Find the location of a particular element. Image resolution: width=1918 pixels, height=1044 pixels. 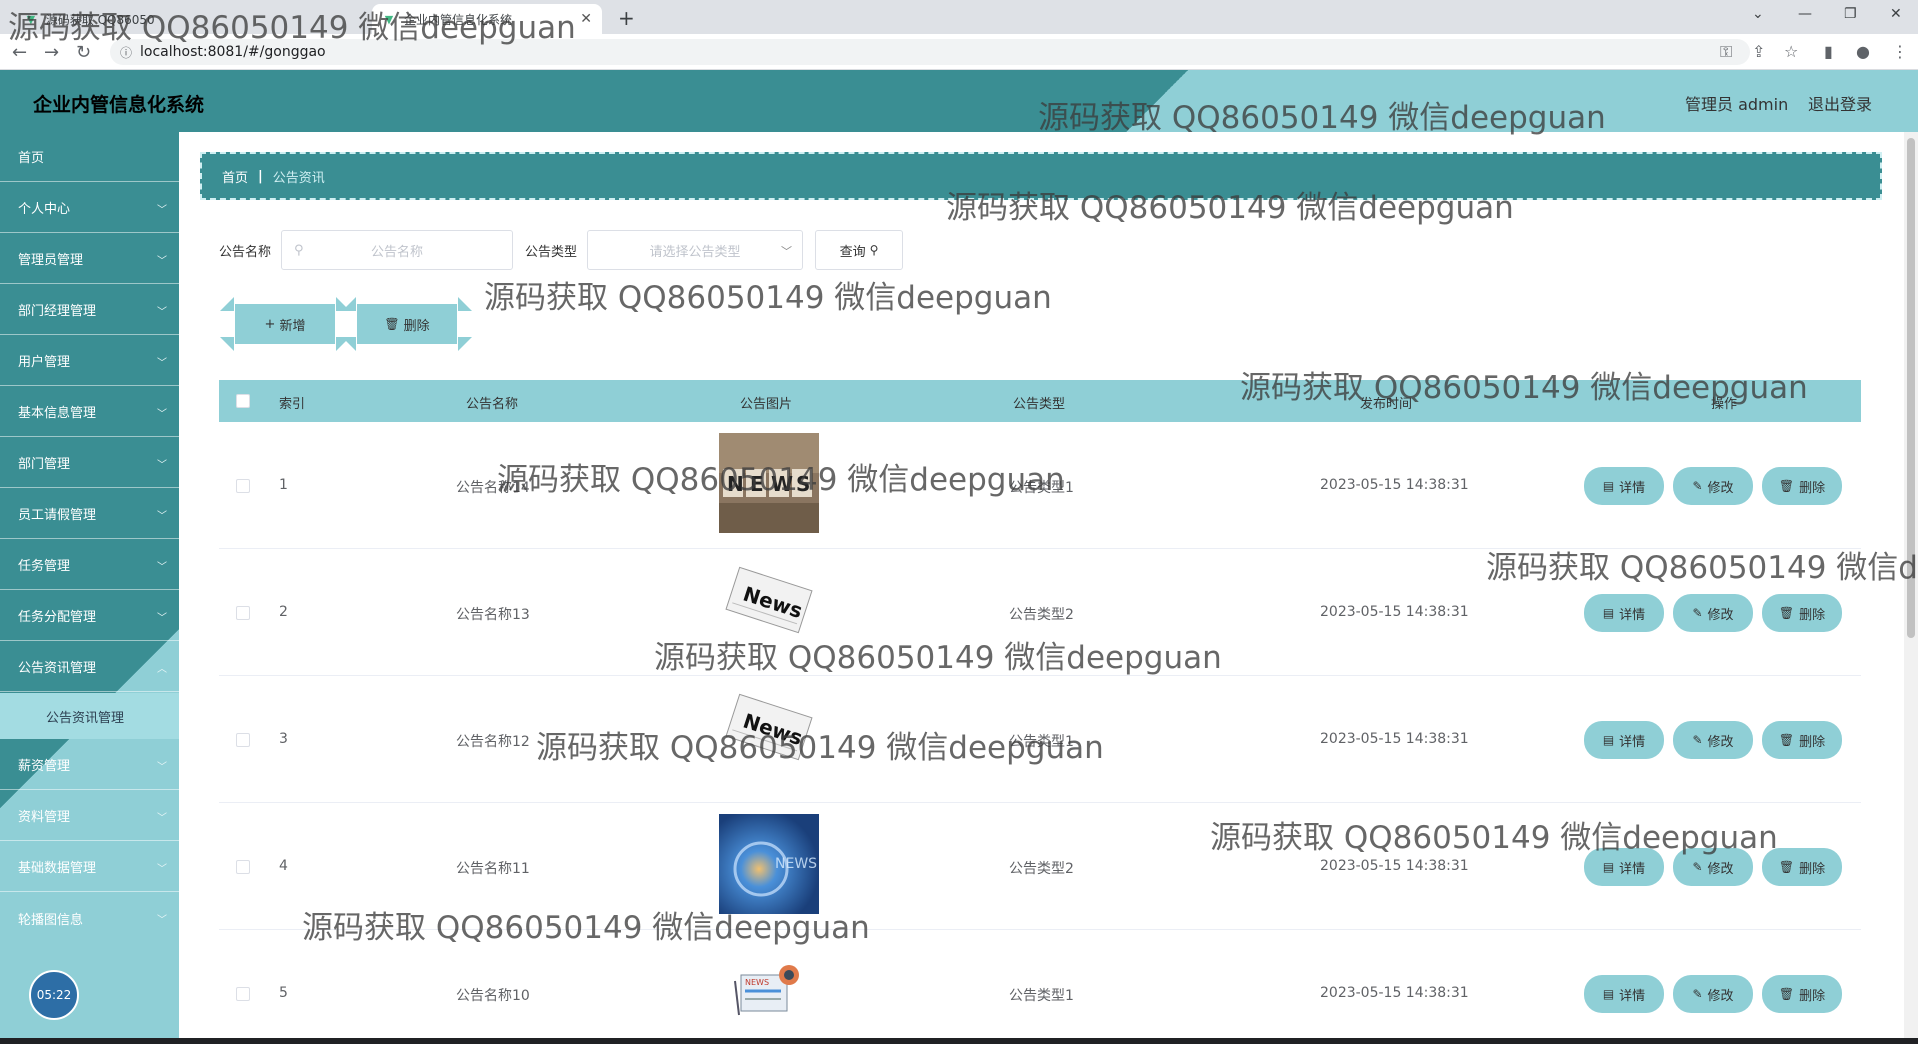

search-icon: ⚲ is located at coordinates (874, 250).